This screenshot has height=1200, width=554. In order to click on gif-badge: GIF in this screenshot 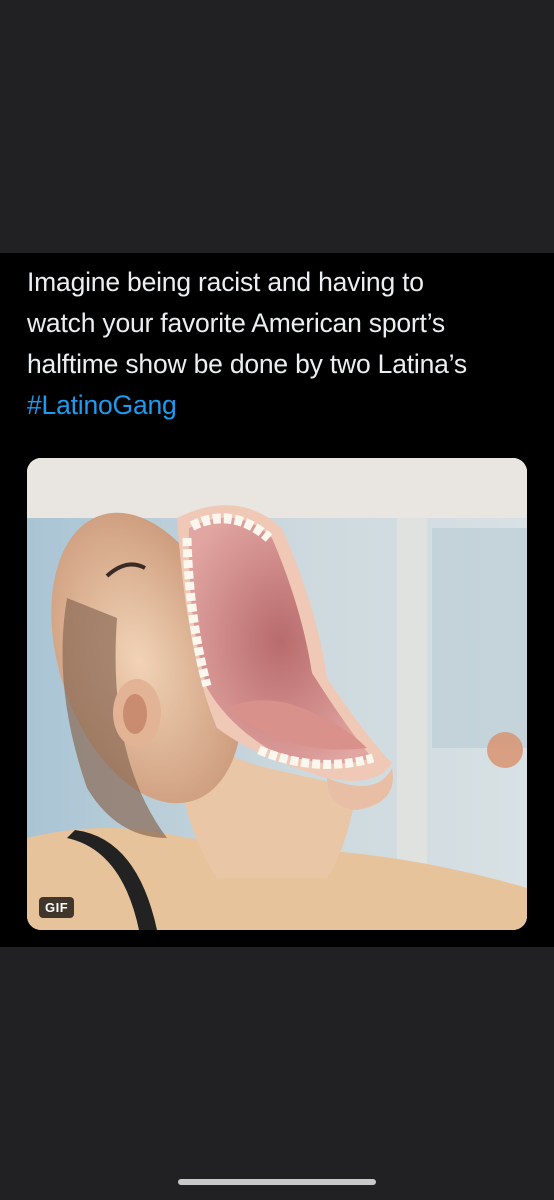, I will do `click(57, 907)`.